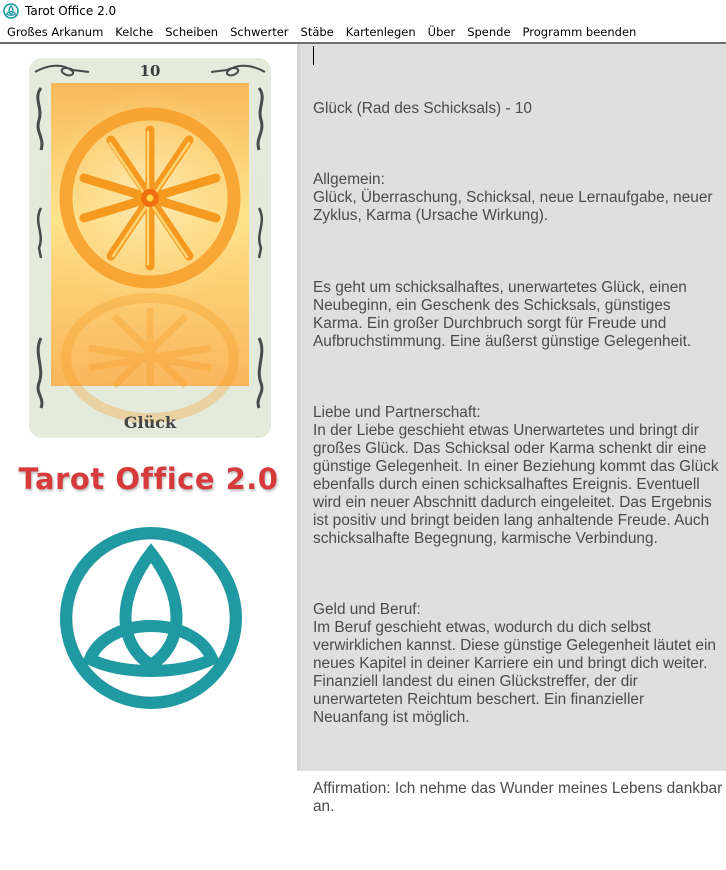  Describe the element at coordinates (150, 71) in the screenshot. I see `card-number: 10` at that location.